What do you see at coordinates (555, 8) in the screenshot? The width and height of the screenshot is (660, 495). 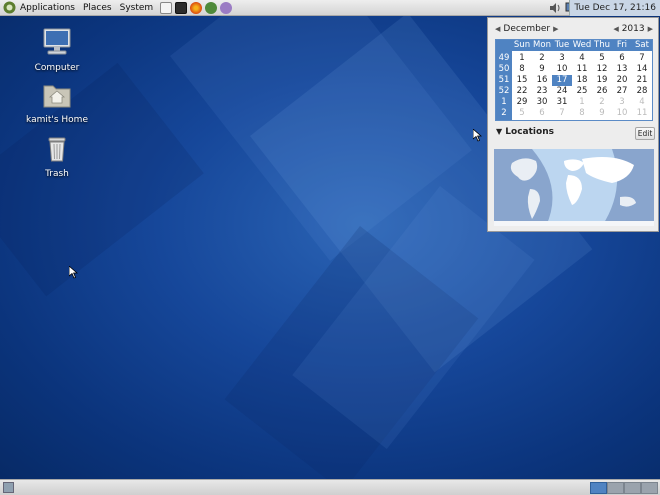 I see `volume-icon` at bounding box center [555, 8].